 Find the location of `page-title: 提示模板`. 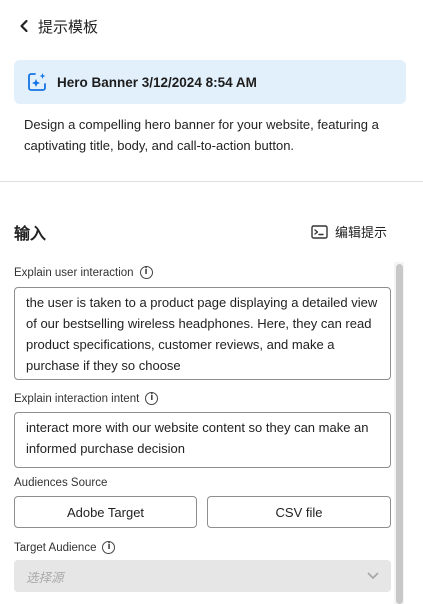

page-title: 提示模板 is located at coordinates (68, 26).